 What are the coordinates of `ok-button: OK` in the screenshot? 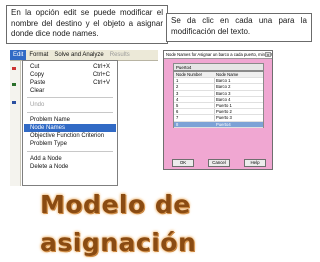 It's located at (183, 163).